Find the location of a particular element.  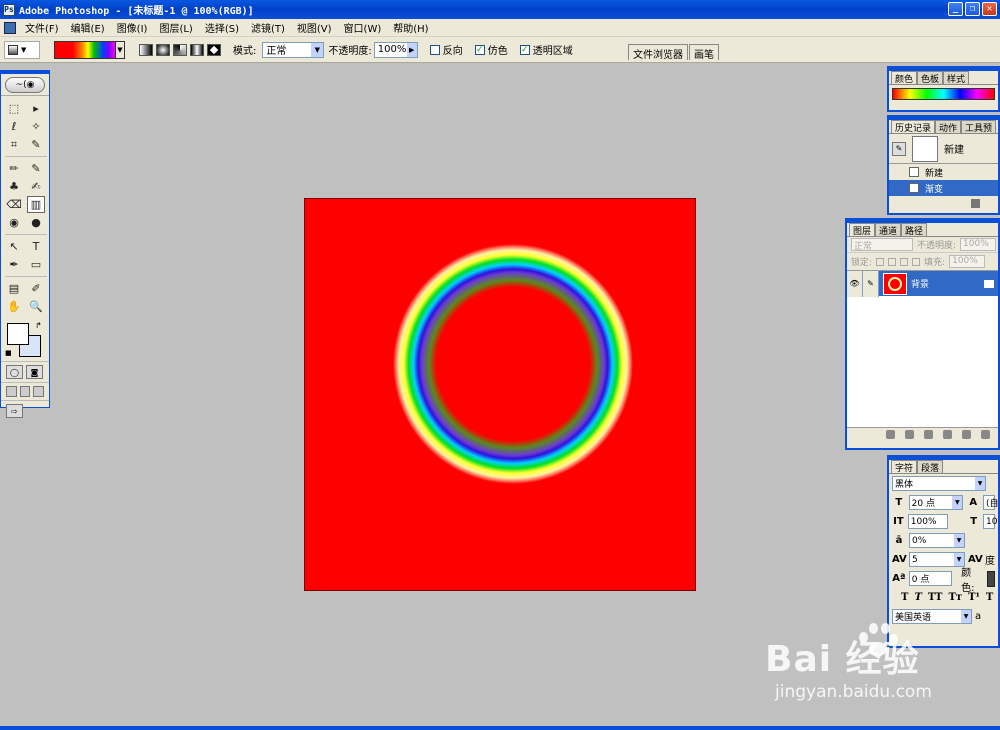

blend-mode-select: 正常 is located at coordinates (882, 245).